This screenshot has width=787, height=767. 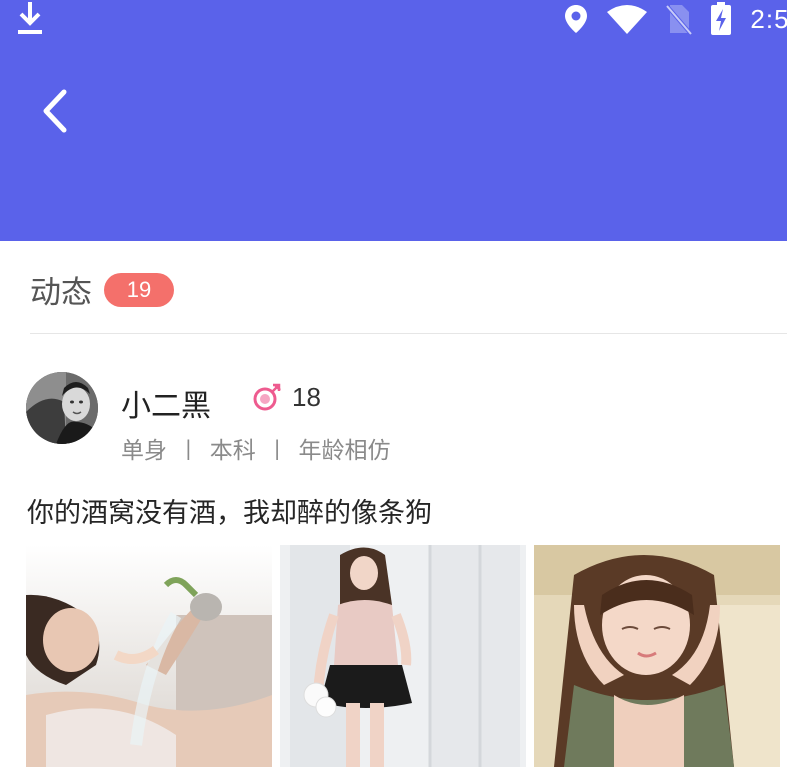 I want to click on status-bar-left, so click(x=30, y=21).